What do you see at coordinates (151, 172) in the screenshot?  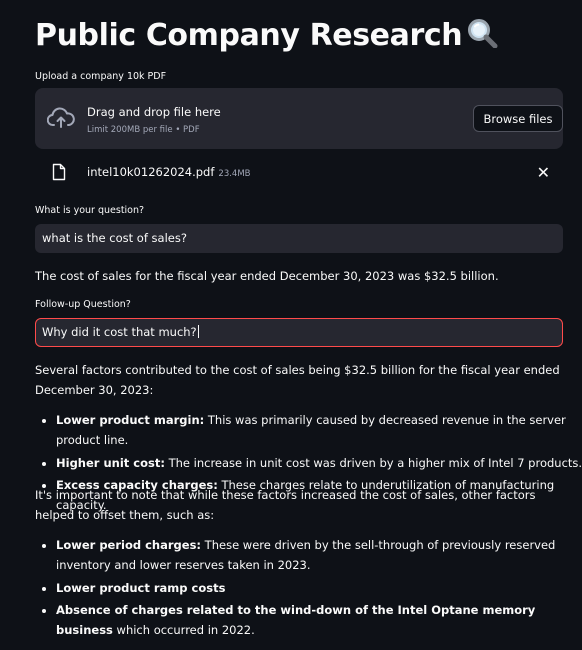 I see `file-name-text: intel10k01262024.pdf` at bounding box center [151, 172].